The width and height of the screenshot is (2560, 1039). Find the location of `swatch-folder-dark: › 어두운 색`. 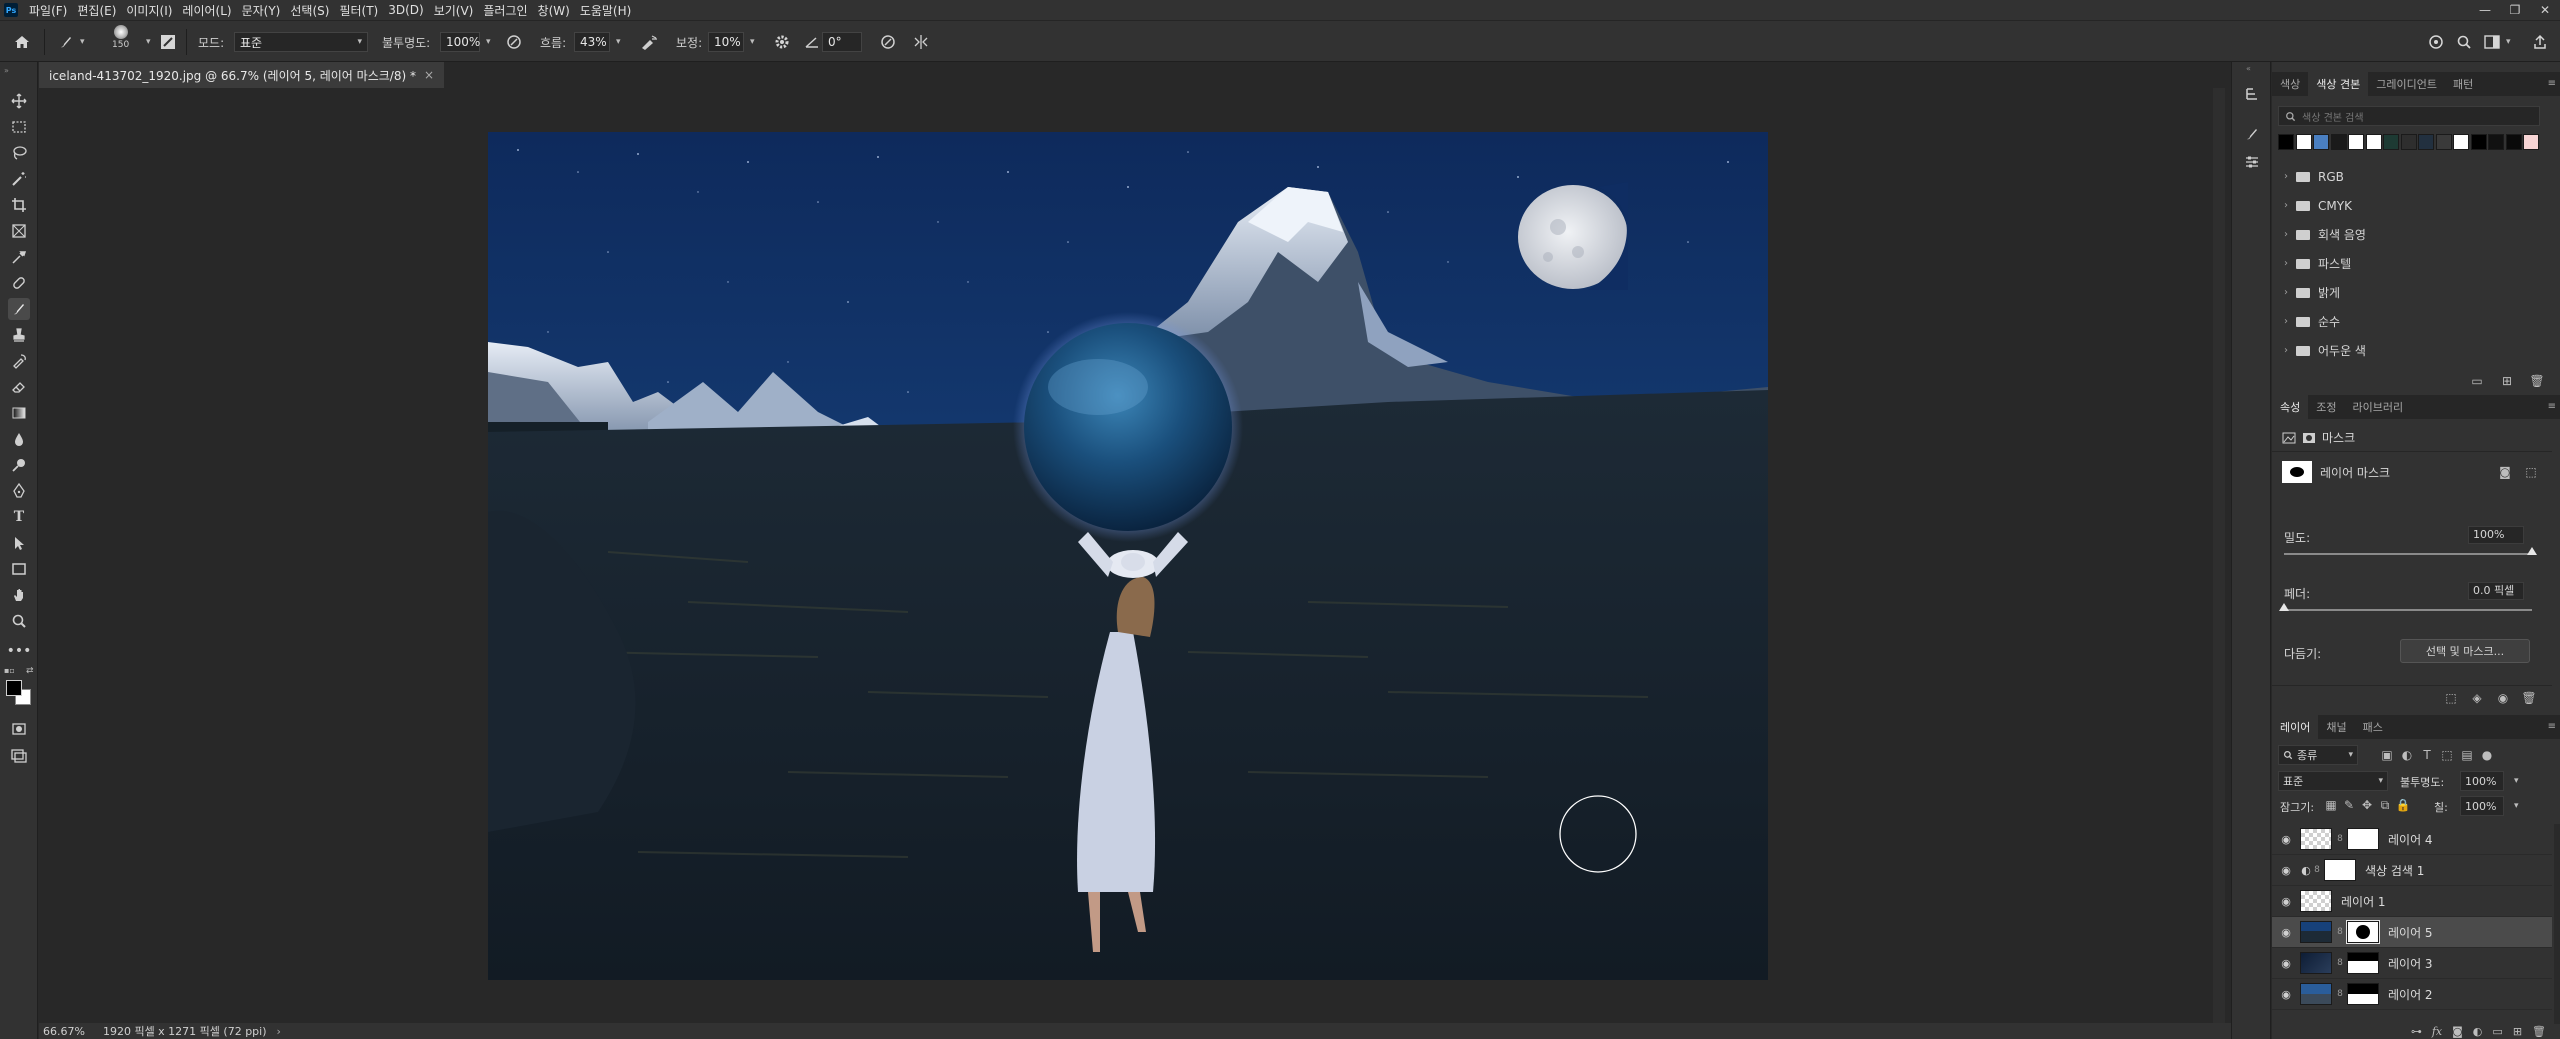

swatch-folder-dark: › 어두운 색 is located at coordinates (2413, 350).